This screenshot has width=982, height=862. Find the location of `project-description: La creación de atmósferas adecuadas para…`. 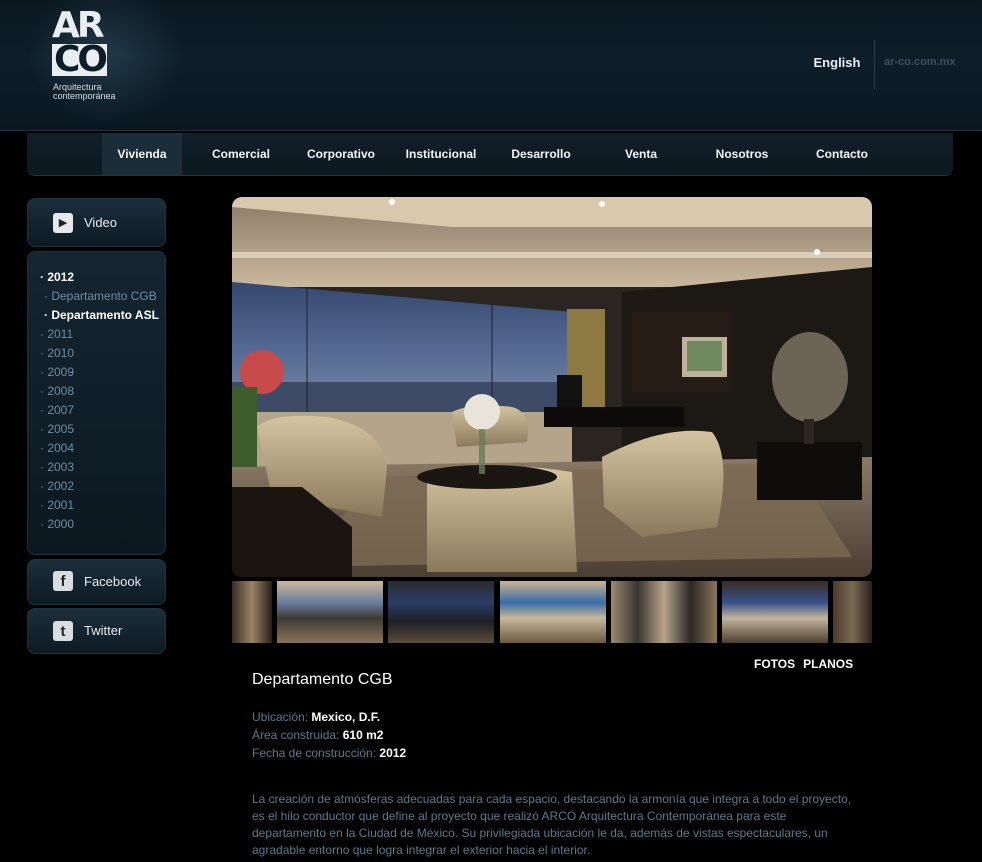

project-description: La creación de atmósferas adecuadas para… is located at coordinates (552, 824).